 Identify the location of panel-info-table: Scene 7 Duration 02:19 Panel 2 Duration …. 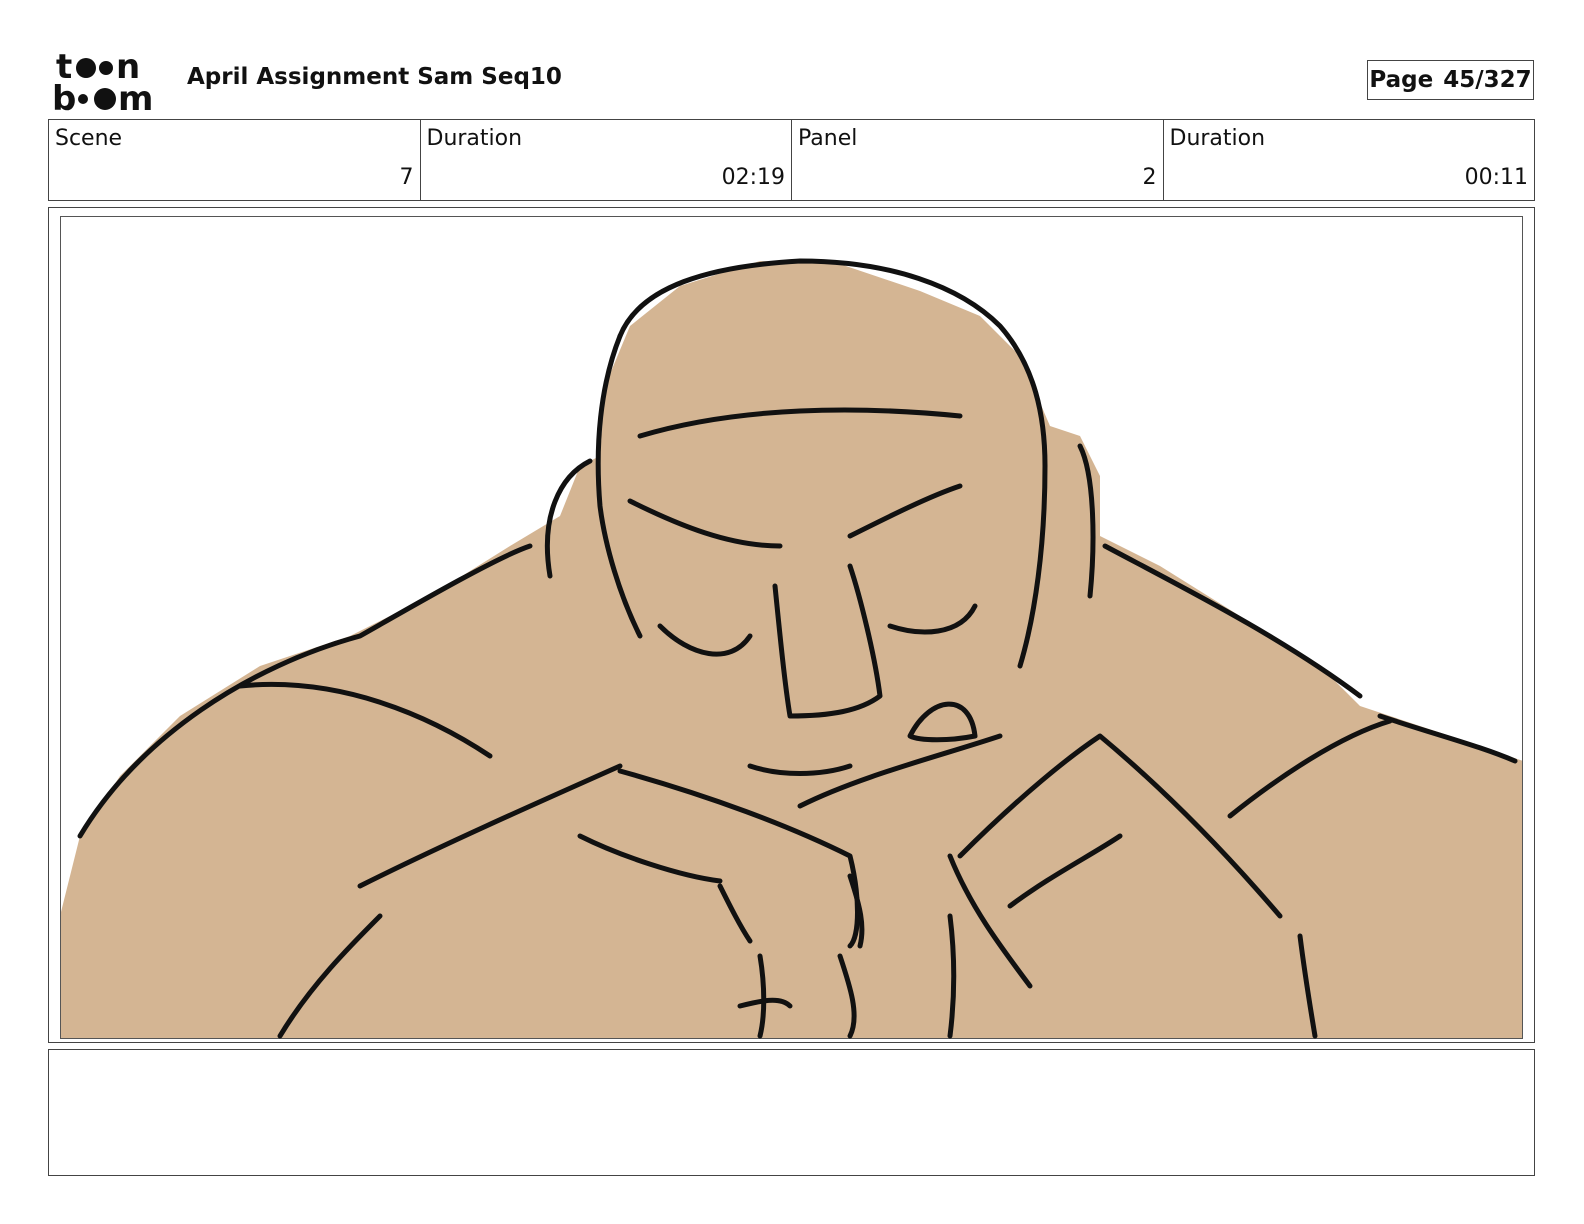
(791, 160).